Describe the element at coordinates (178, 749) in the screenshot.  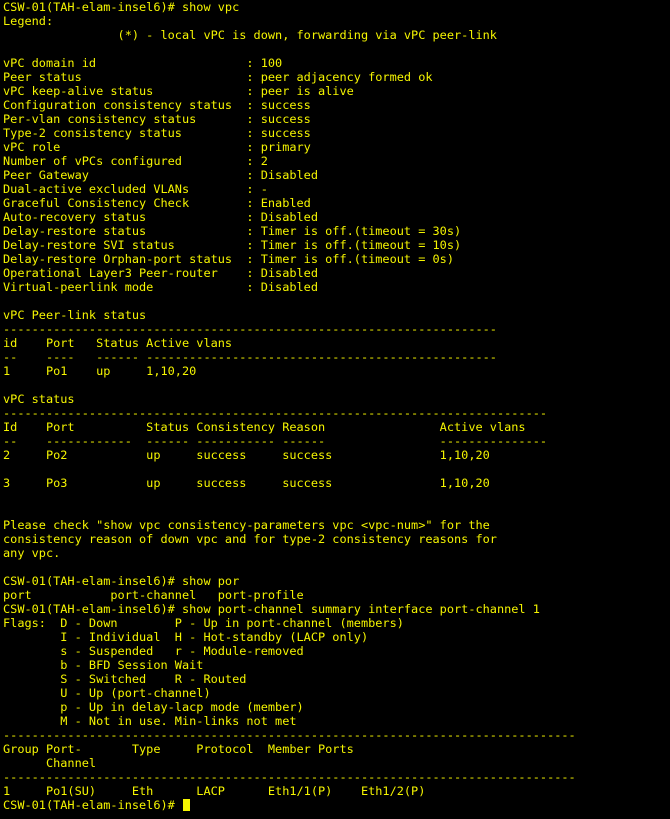
I see `terminal-line: Group Port- Type Protocol Member Ports` at that location.